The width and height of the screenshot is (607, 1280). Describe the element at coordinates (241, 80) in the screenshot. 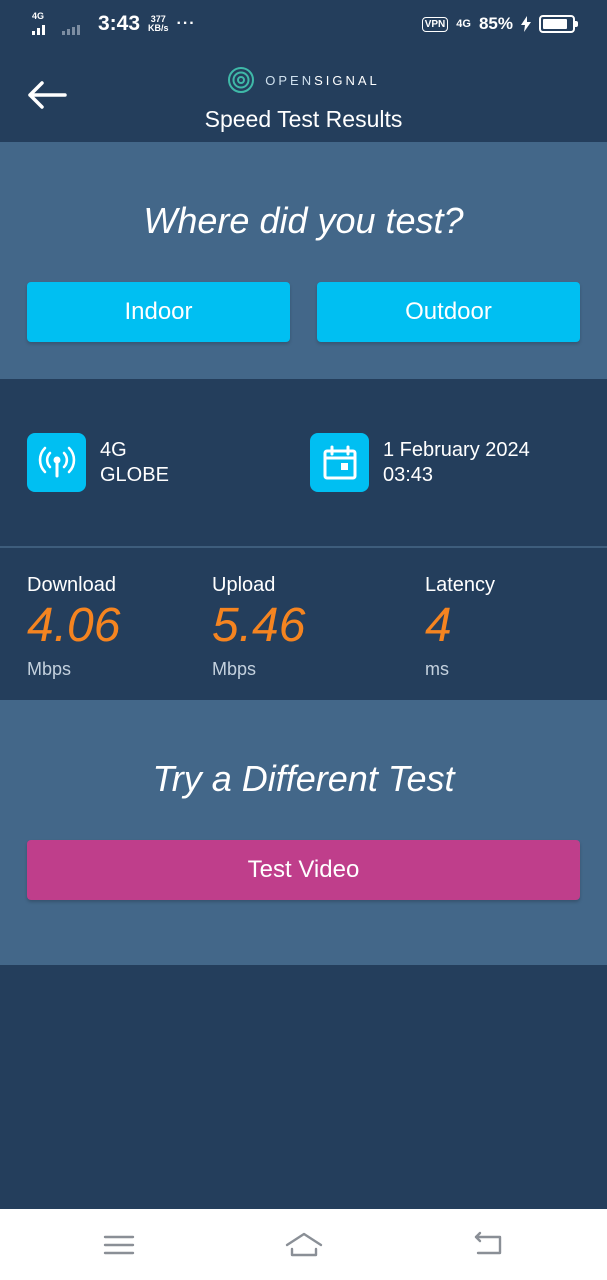

I see `opensignal-logo-icon` at that location.